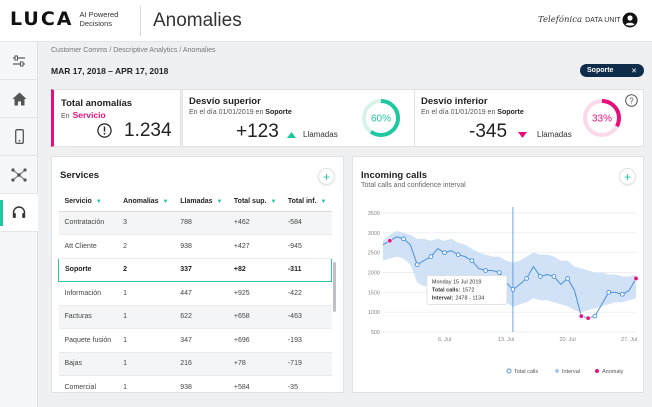  I want to click on headset-icon, so click(19, 212).